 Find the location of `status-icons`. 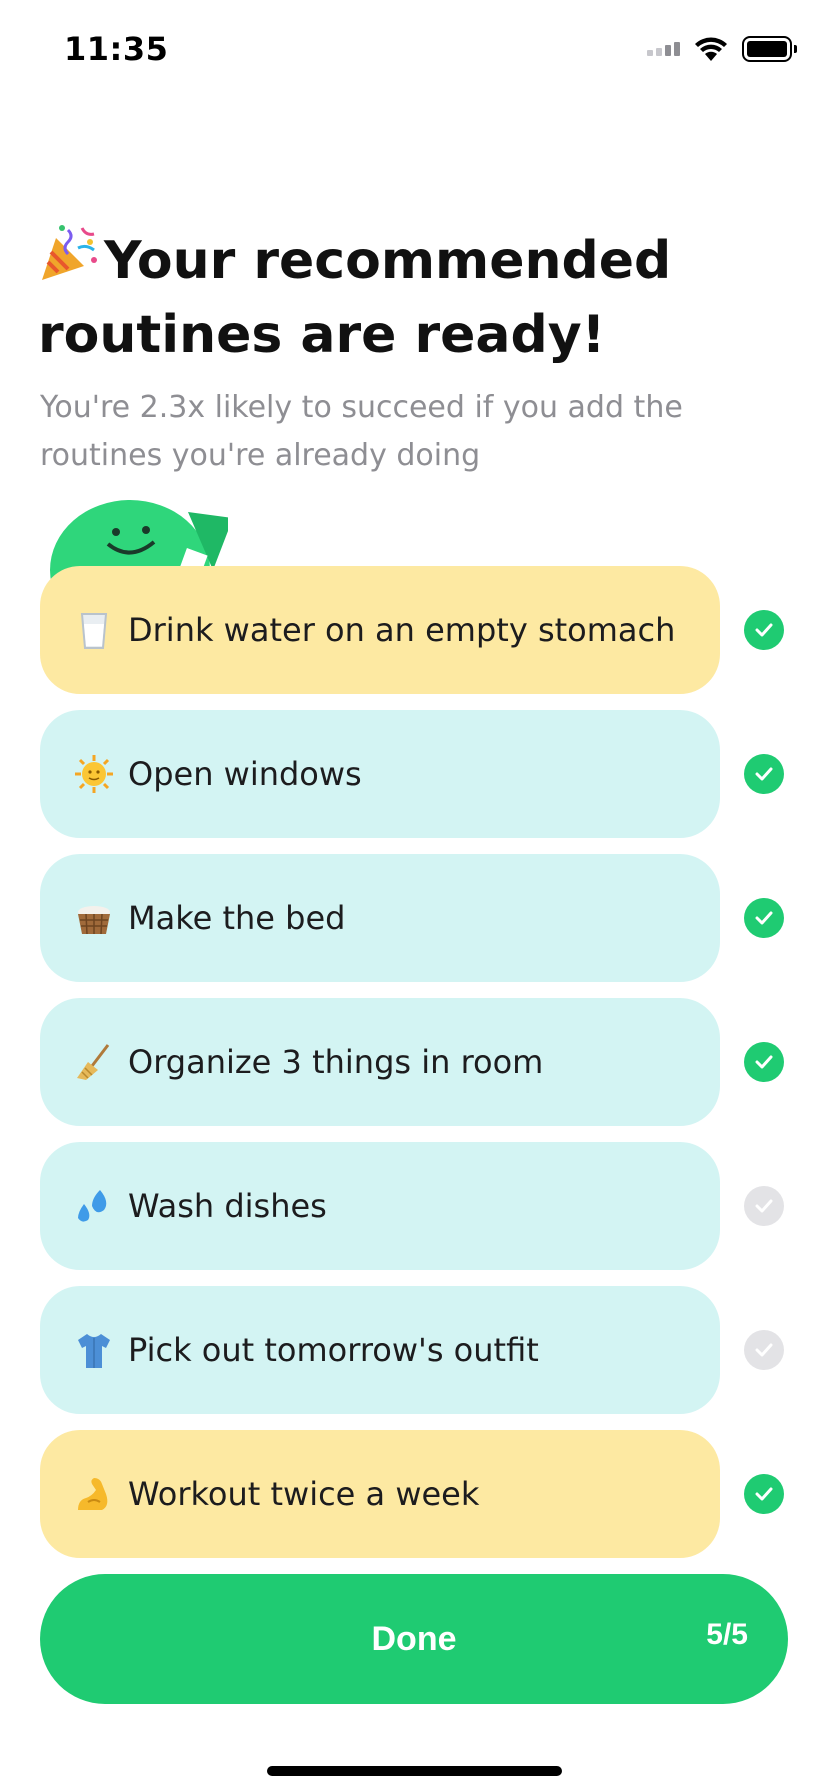

status-icons is located at coordinates (722, 49).